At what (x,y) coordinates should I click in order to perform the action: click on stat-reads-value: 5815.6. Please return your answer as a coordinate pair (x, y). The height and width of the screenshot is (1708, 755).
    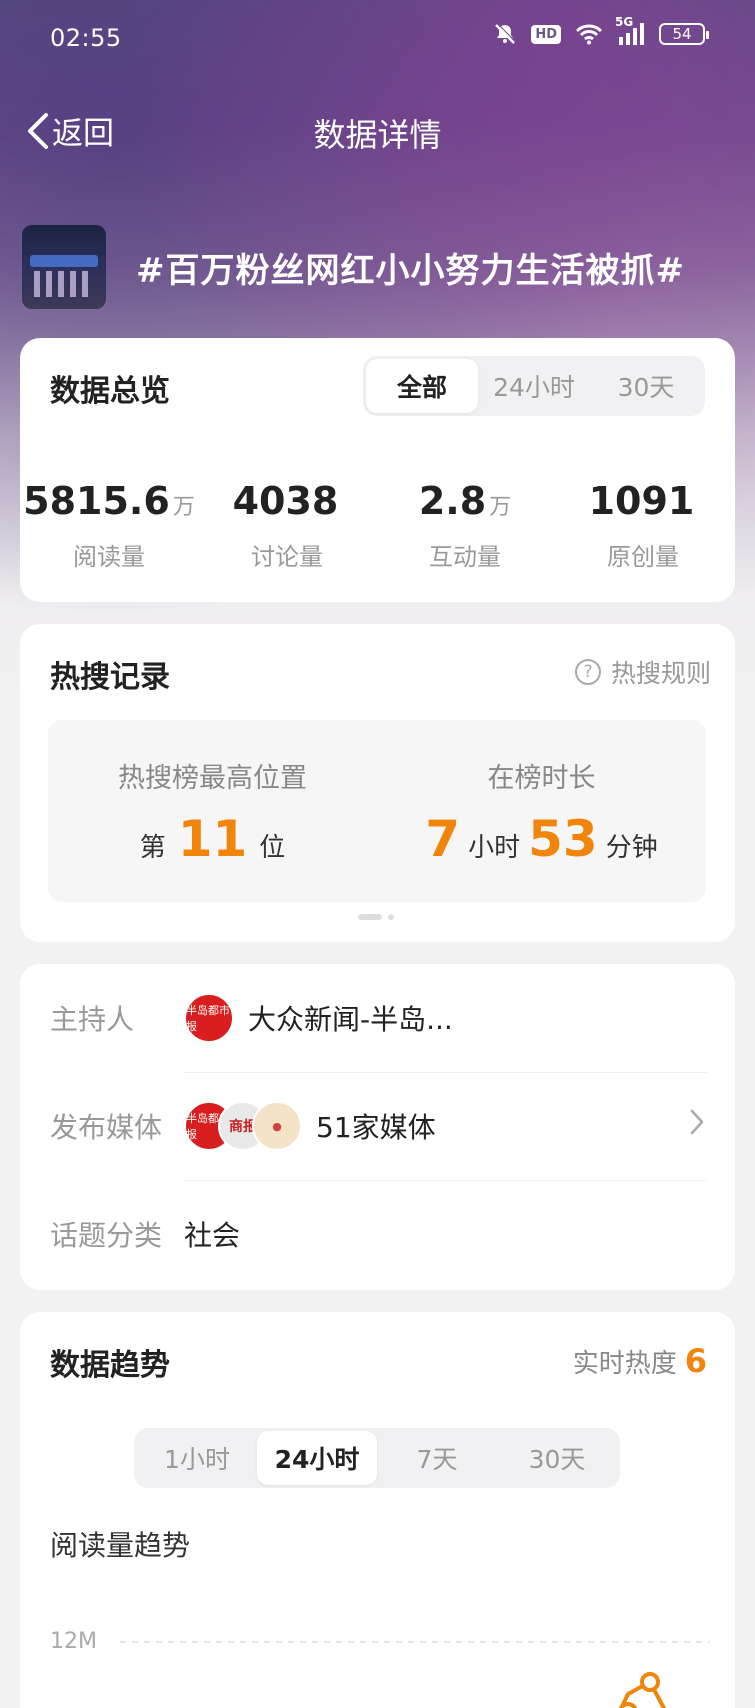
    Looking at the image, I should click on (96, 501).